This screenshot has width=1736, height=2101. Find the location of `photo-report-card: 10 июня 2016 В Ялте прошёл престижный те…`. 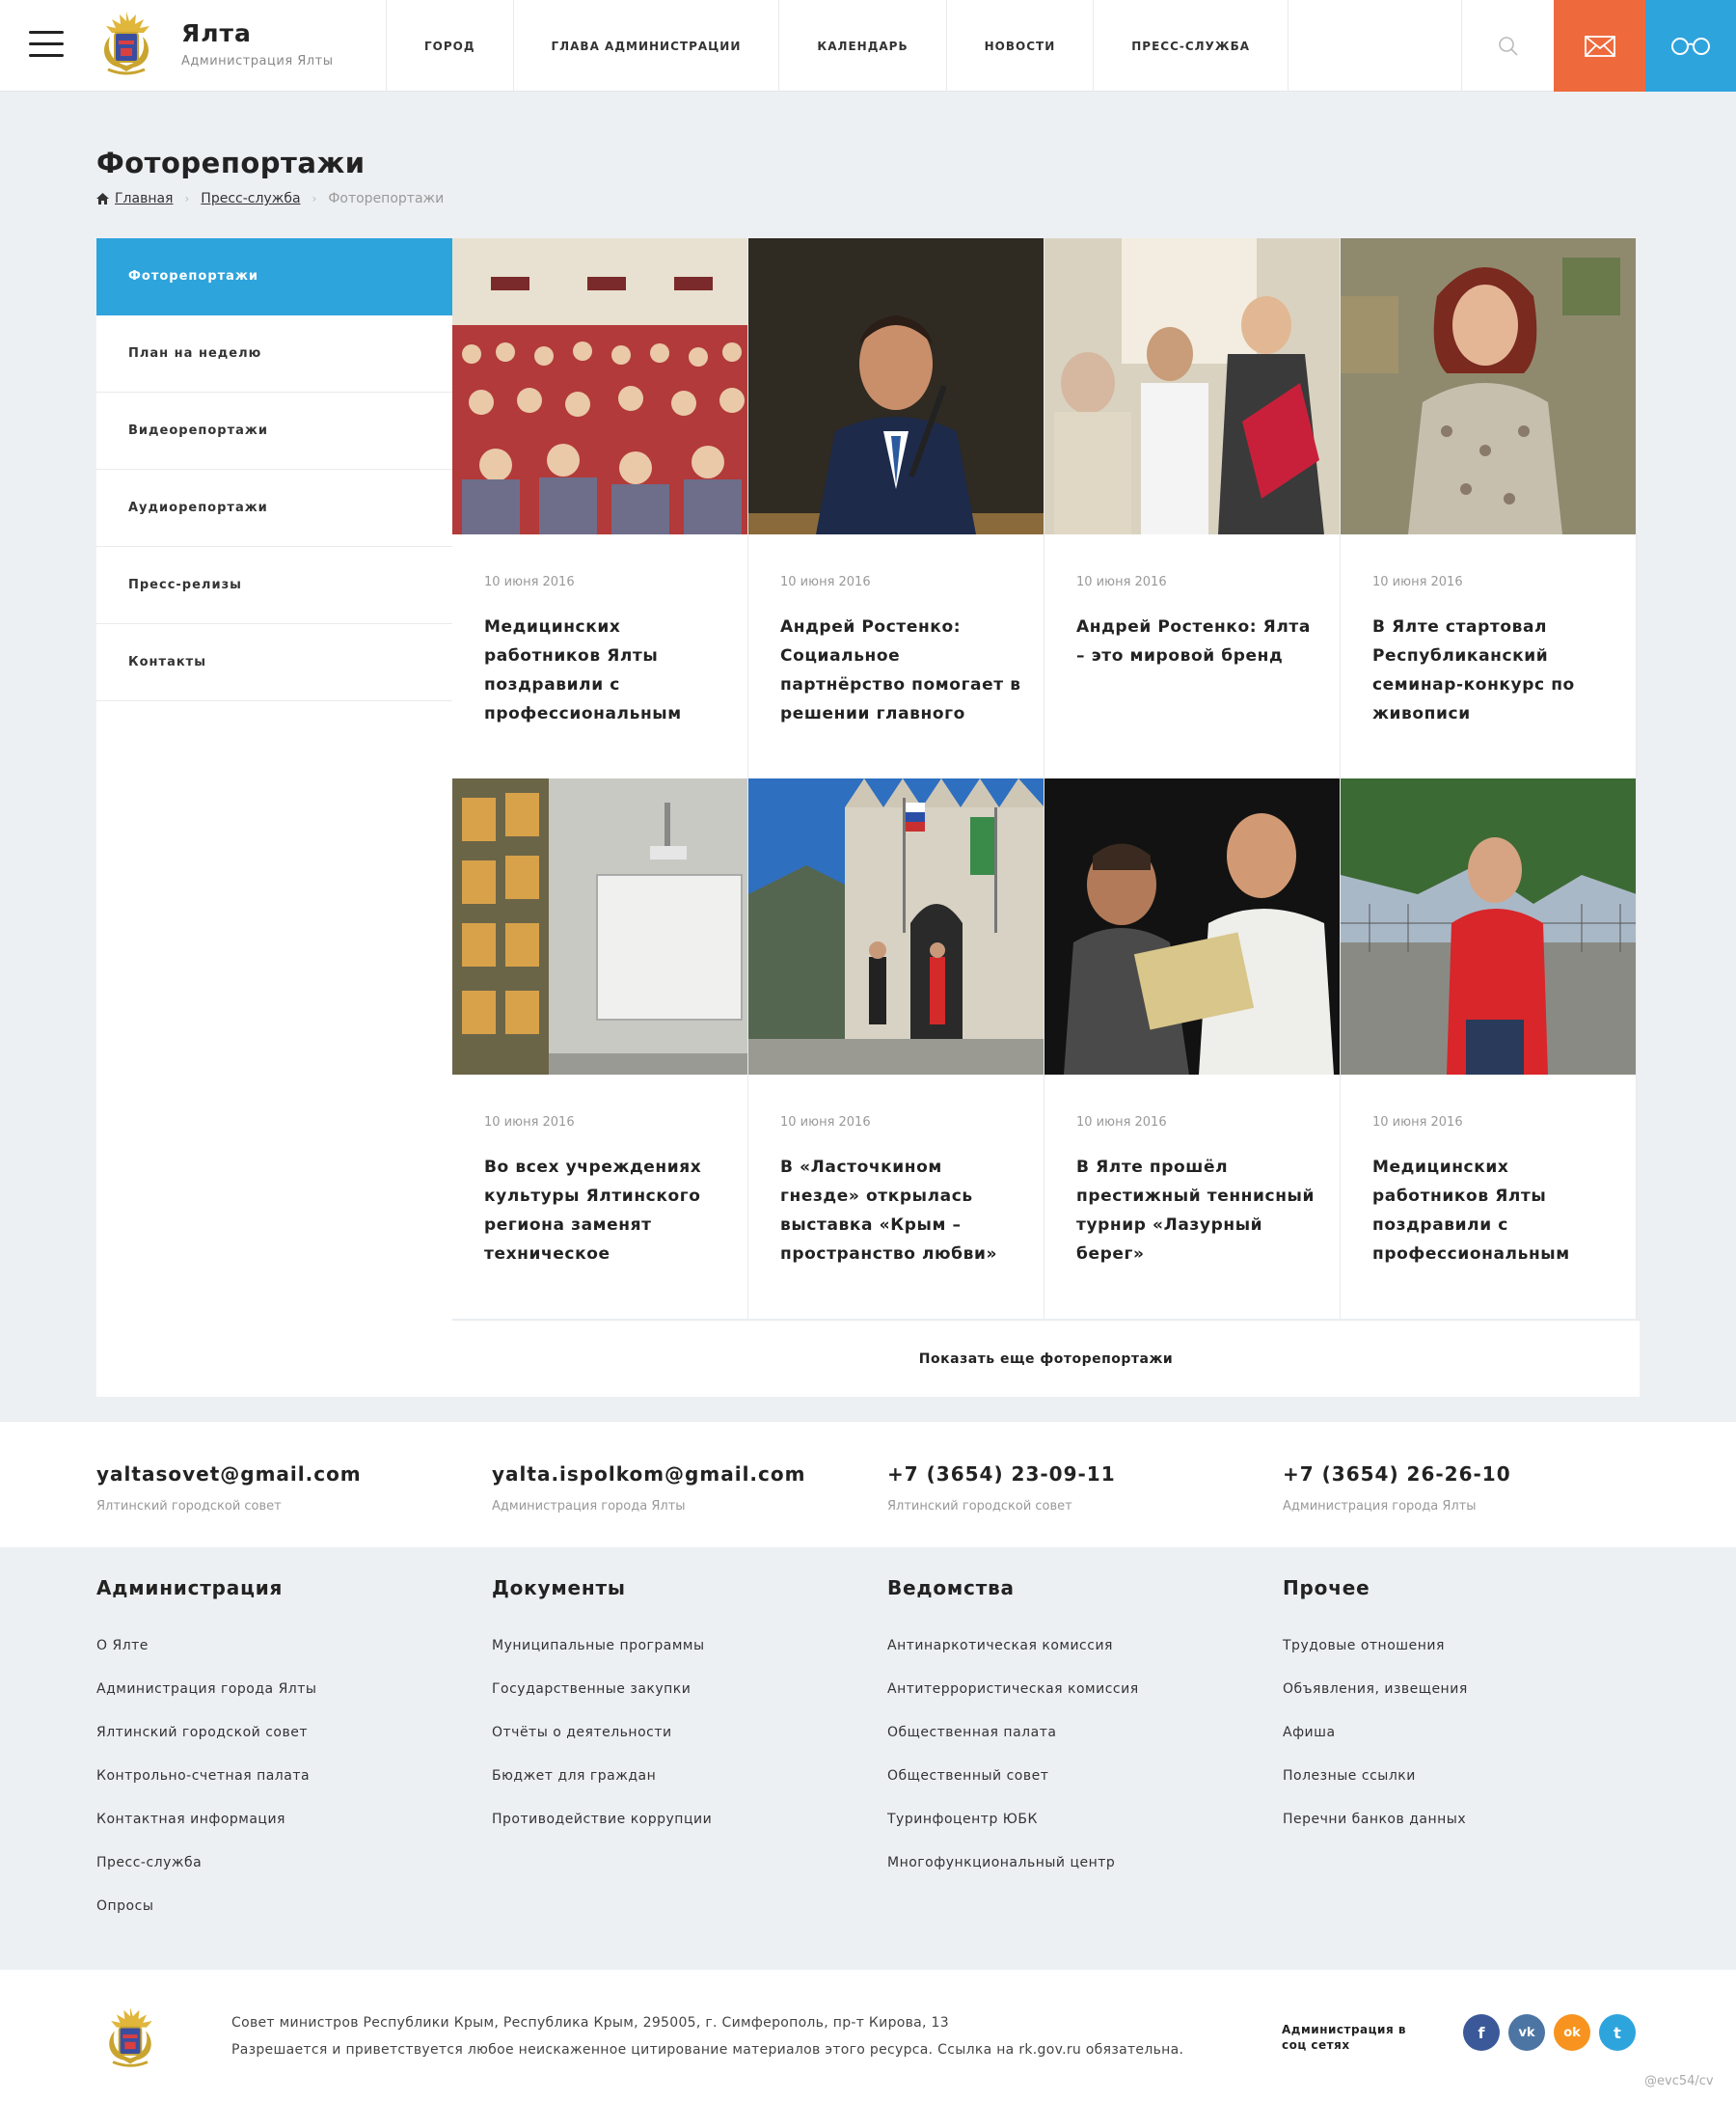

photo-report-card: 10 июня 2016 В Ялте прошёл престижный те… is located at coordinates (1192, 1048).